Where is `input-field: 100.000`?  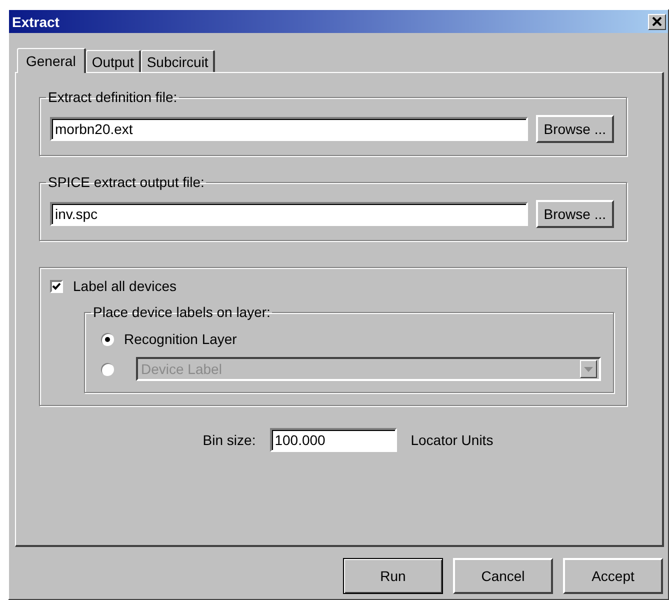
input-field: 100.000 is located at coordinates (333, 440).